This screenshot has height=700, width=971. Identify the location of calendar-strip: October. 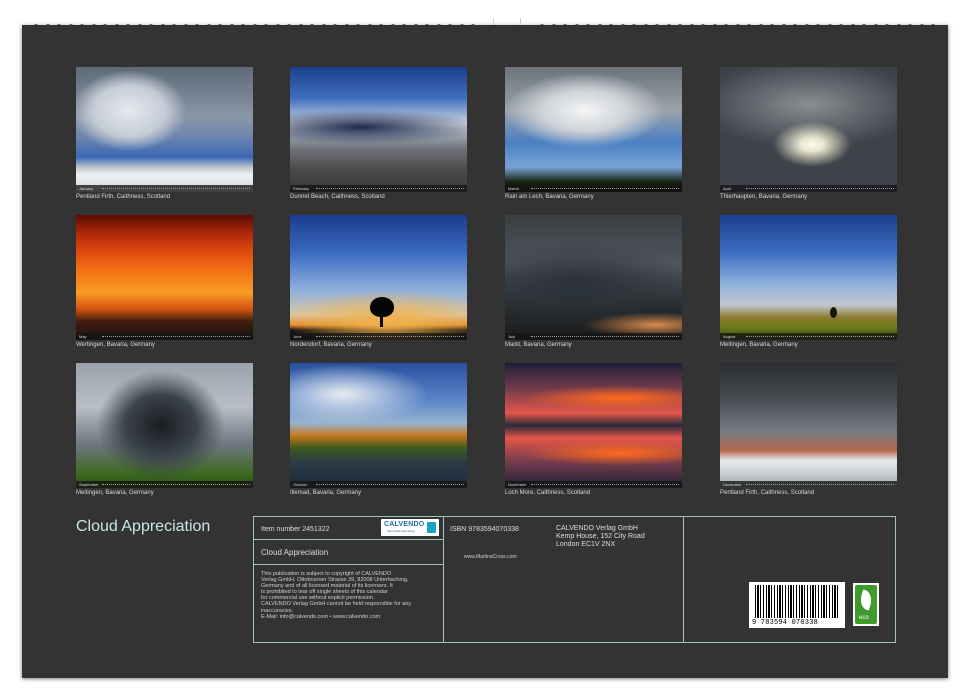
(378, 484).